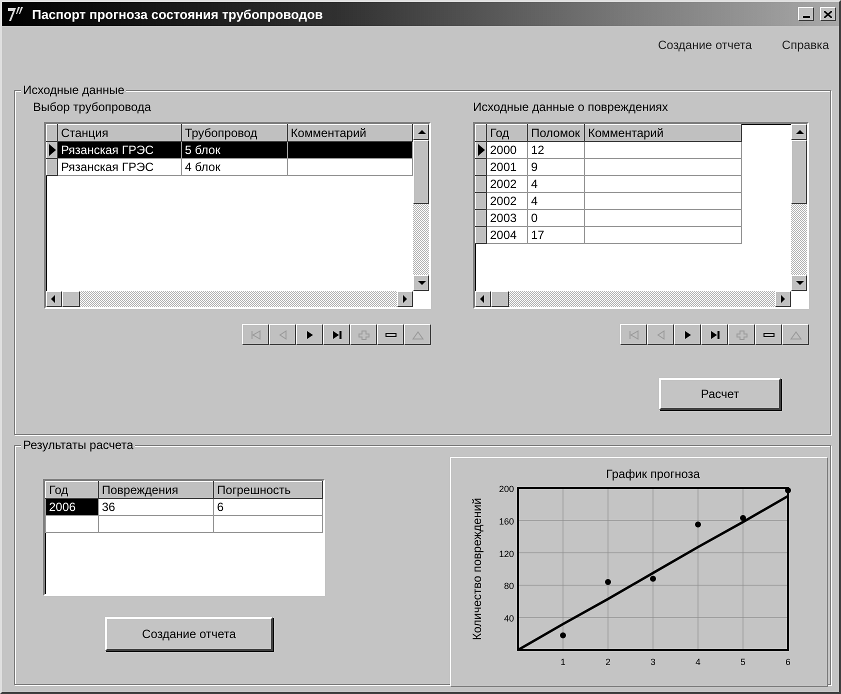  Describe the element at coordinates (16, 14) in the screenshot. I see `app-icon` at that location.